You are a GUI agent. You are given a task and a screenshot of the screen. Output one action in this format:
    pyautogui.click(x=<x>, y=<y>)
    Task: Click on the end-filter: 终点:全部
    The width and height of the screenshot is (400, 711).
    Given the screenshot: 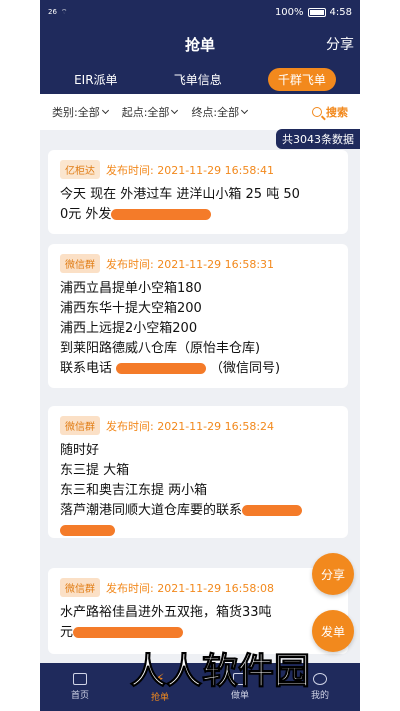 What is the action you would take?
    pyautogui.click(x=220, y=112)
    